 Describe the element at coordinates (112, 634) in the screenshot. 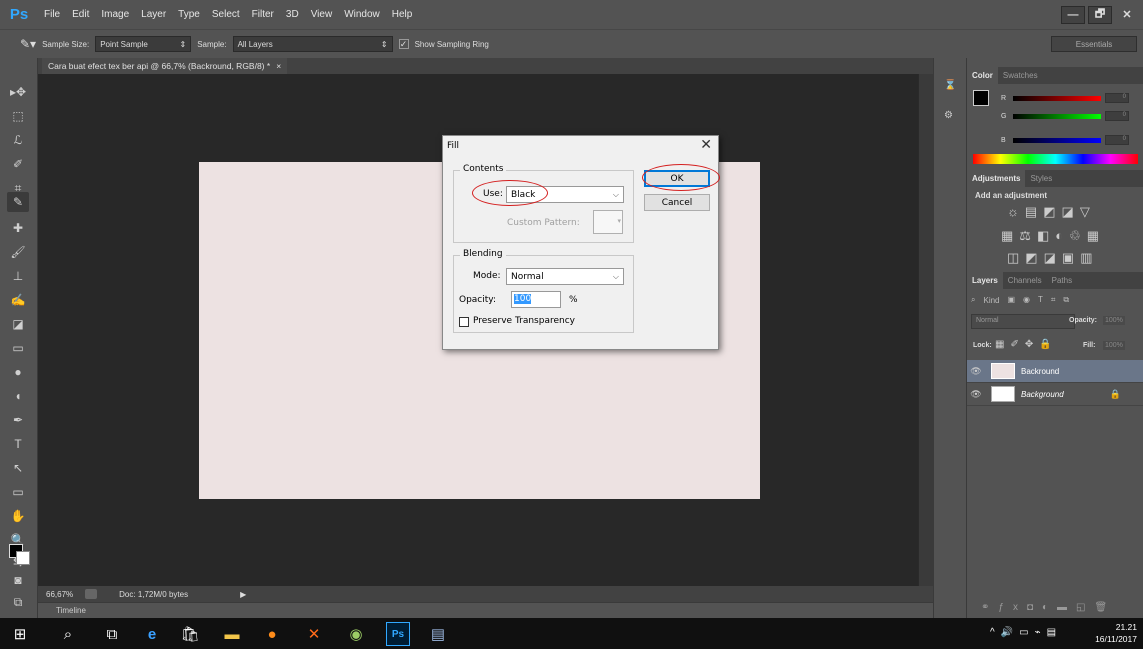

I see `task-view-icon: ⧉` at that location.